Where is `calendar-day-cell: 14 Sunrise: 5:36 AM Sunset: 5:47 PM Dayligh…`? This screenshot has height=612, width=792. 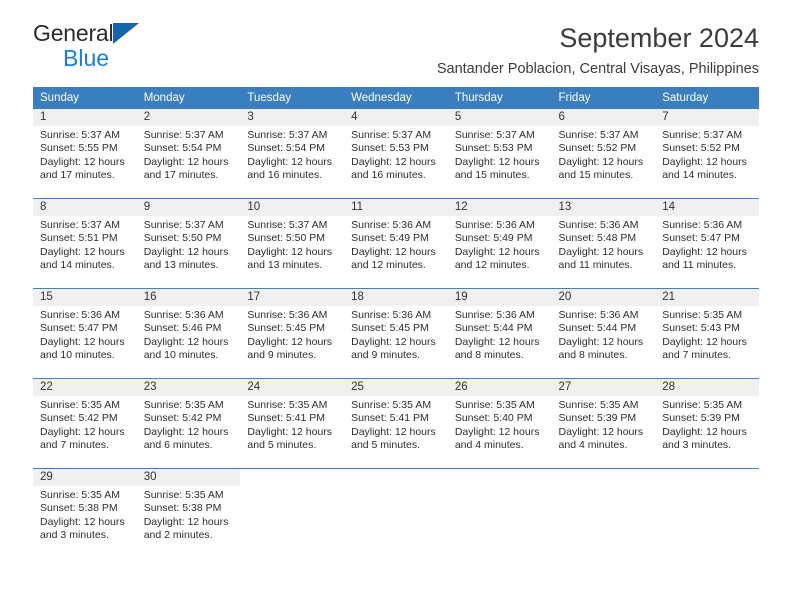 calendar-day-cell: 14 Sunrise: 5:36 AM Sunset: 5:47 PM Dayligh… is located at coordinates (707, 243).